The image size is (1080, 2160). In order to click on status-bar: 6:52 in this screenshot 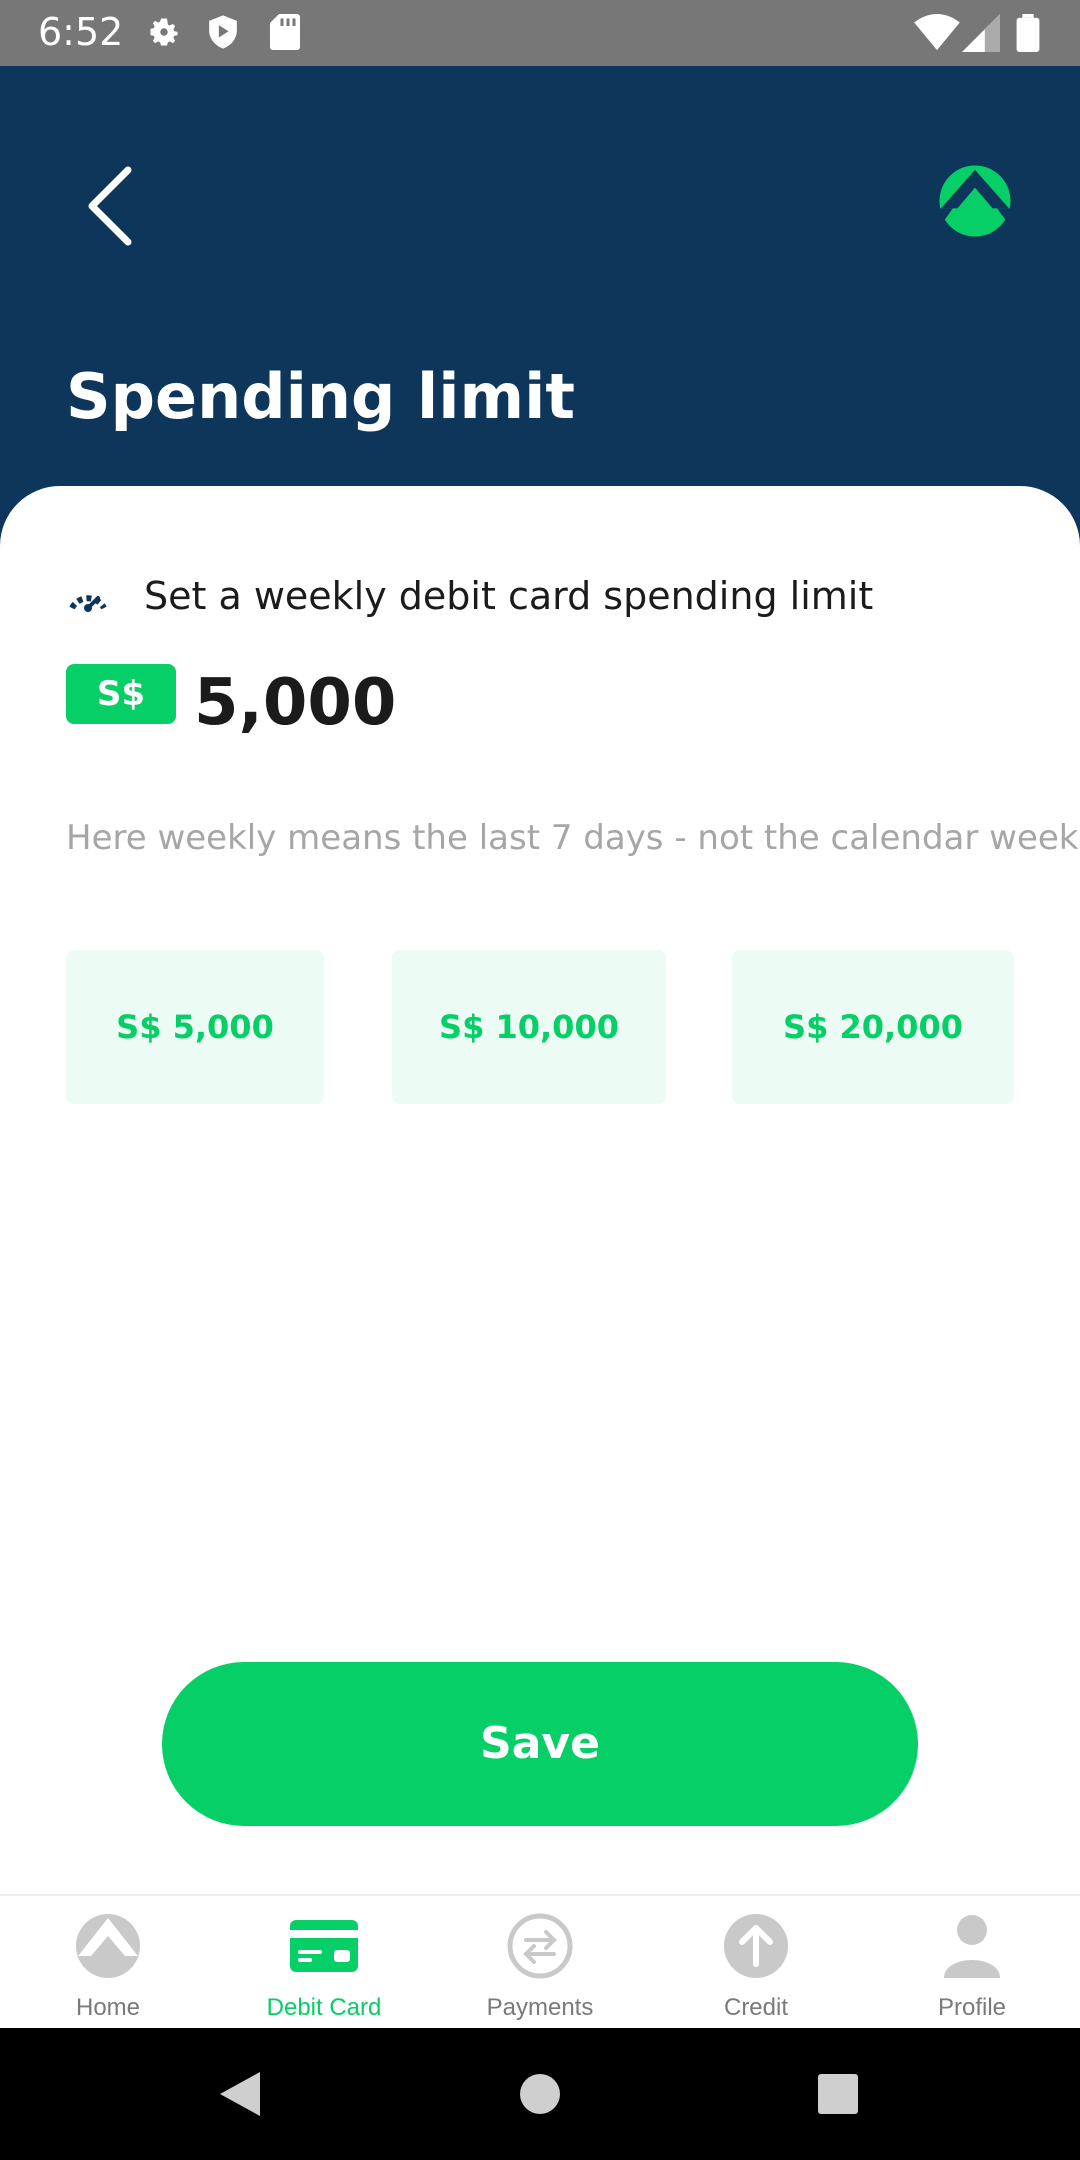, I will do `click(540, 33)`.